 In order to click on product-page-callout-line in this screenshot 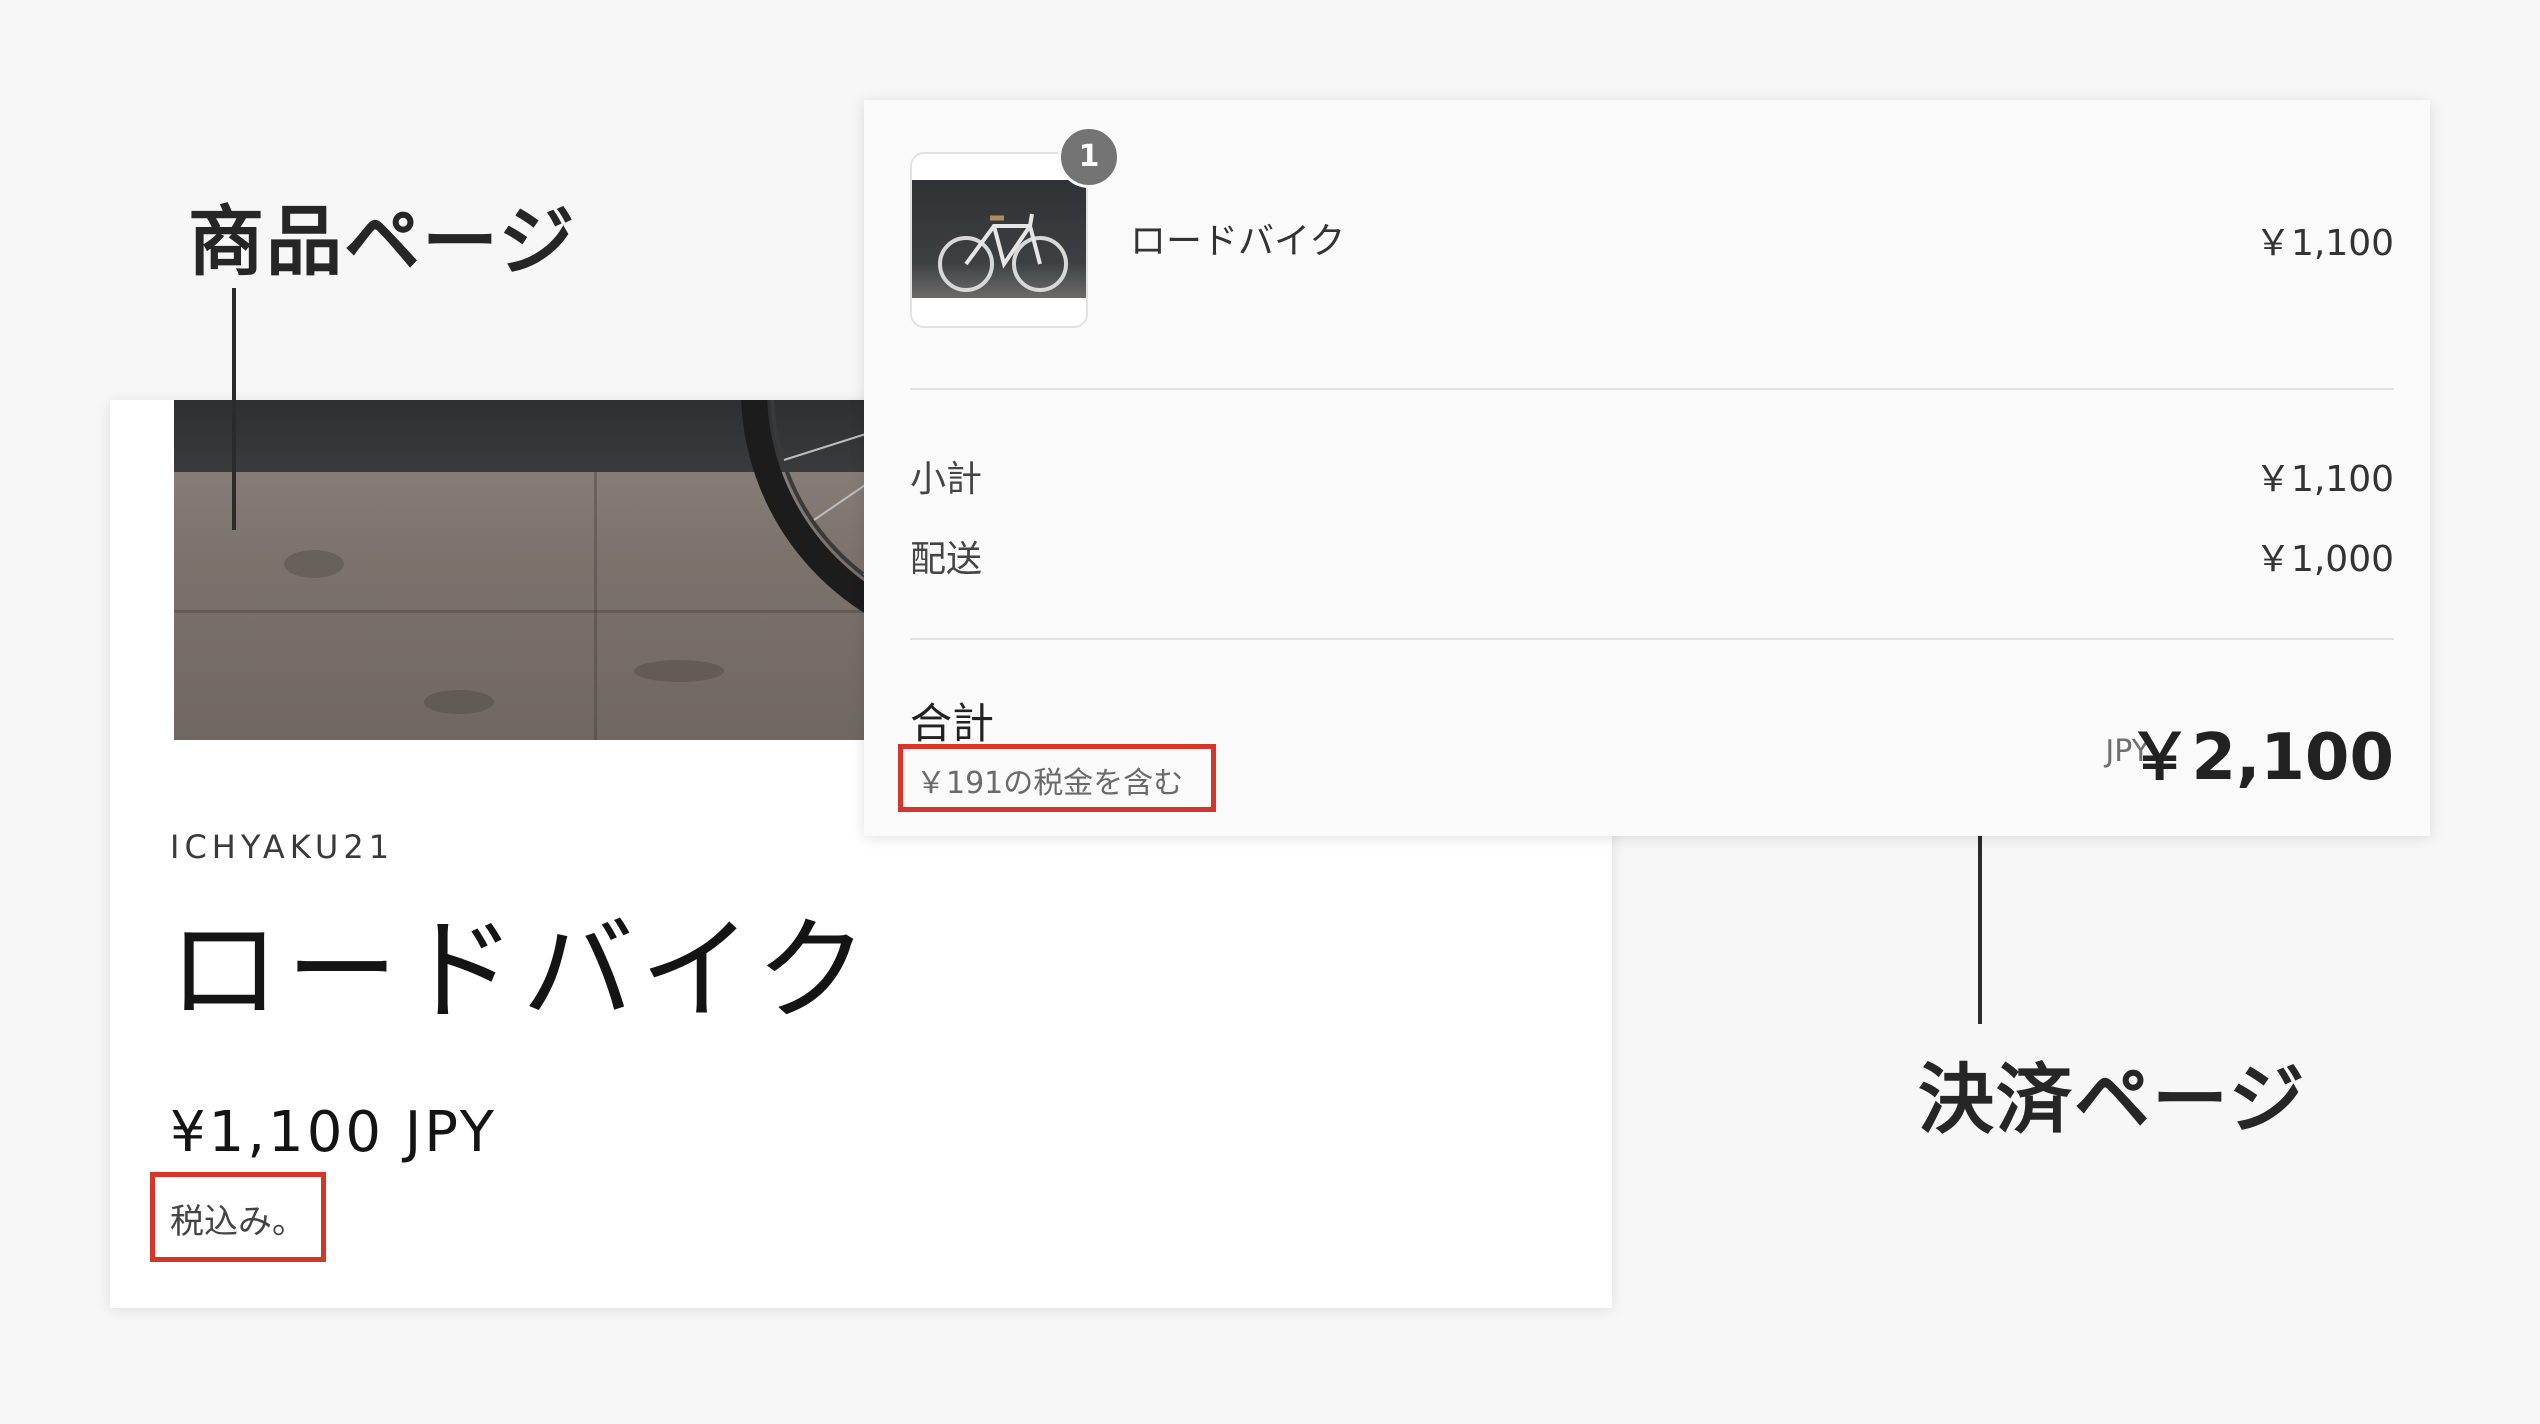, I will do `click(234, 409)`.